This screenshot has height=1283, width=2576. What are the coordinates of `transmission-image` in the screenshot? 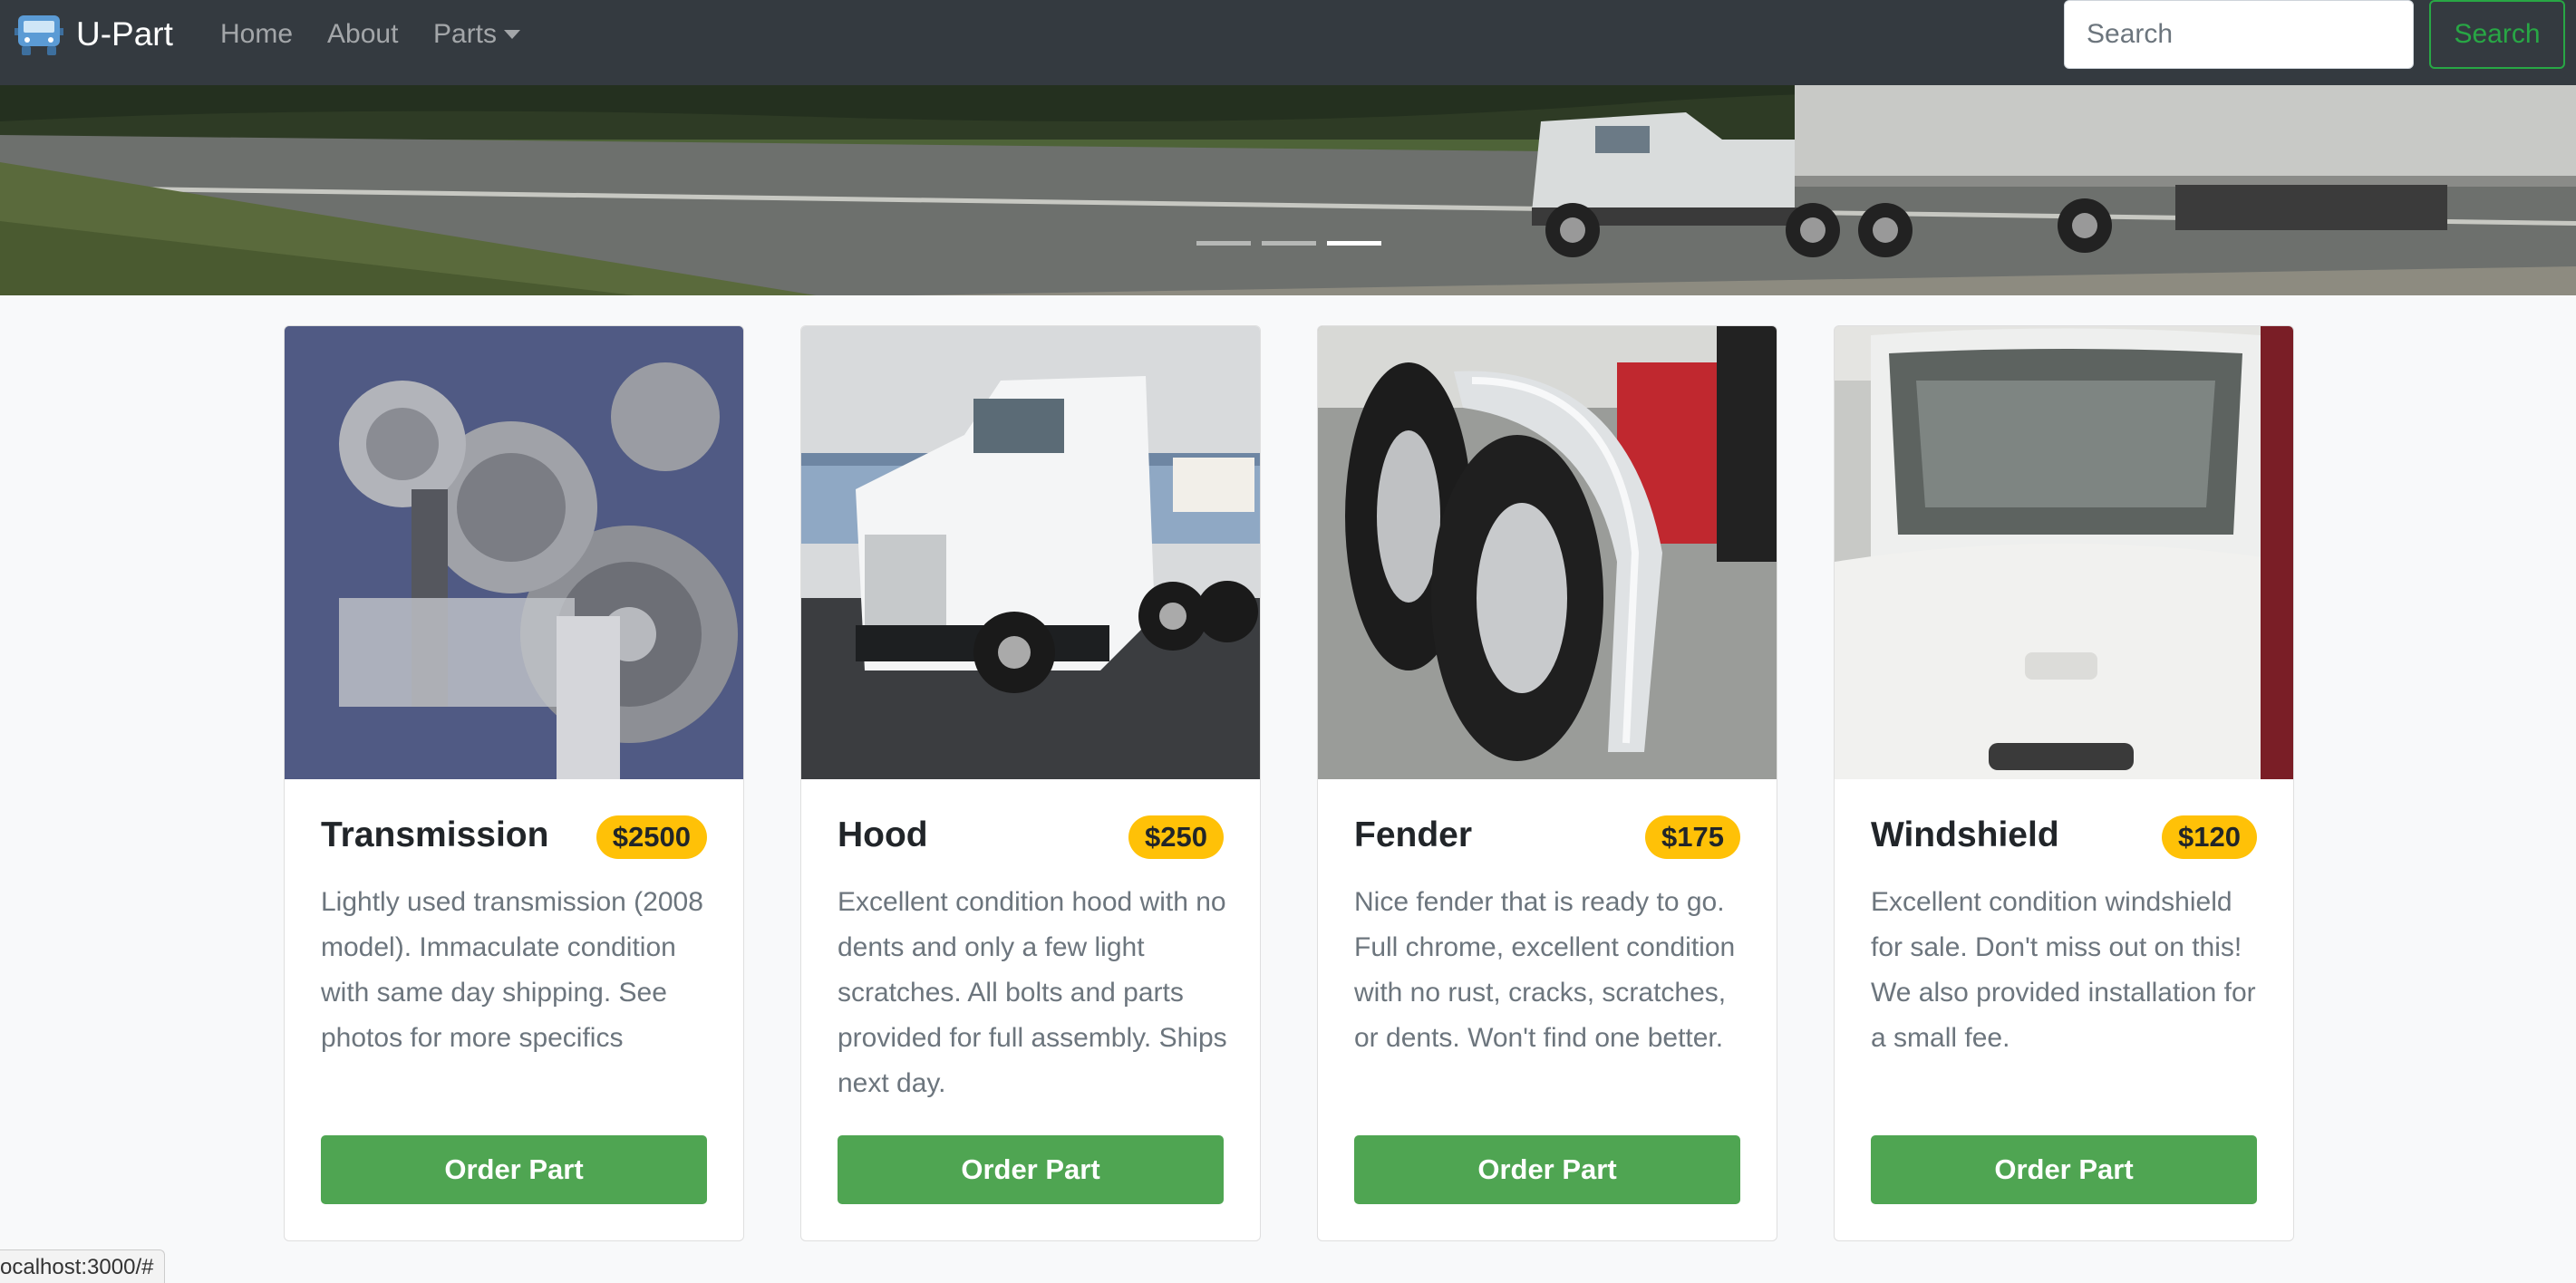 It's located at (514, 553).